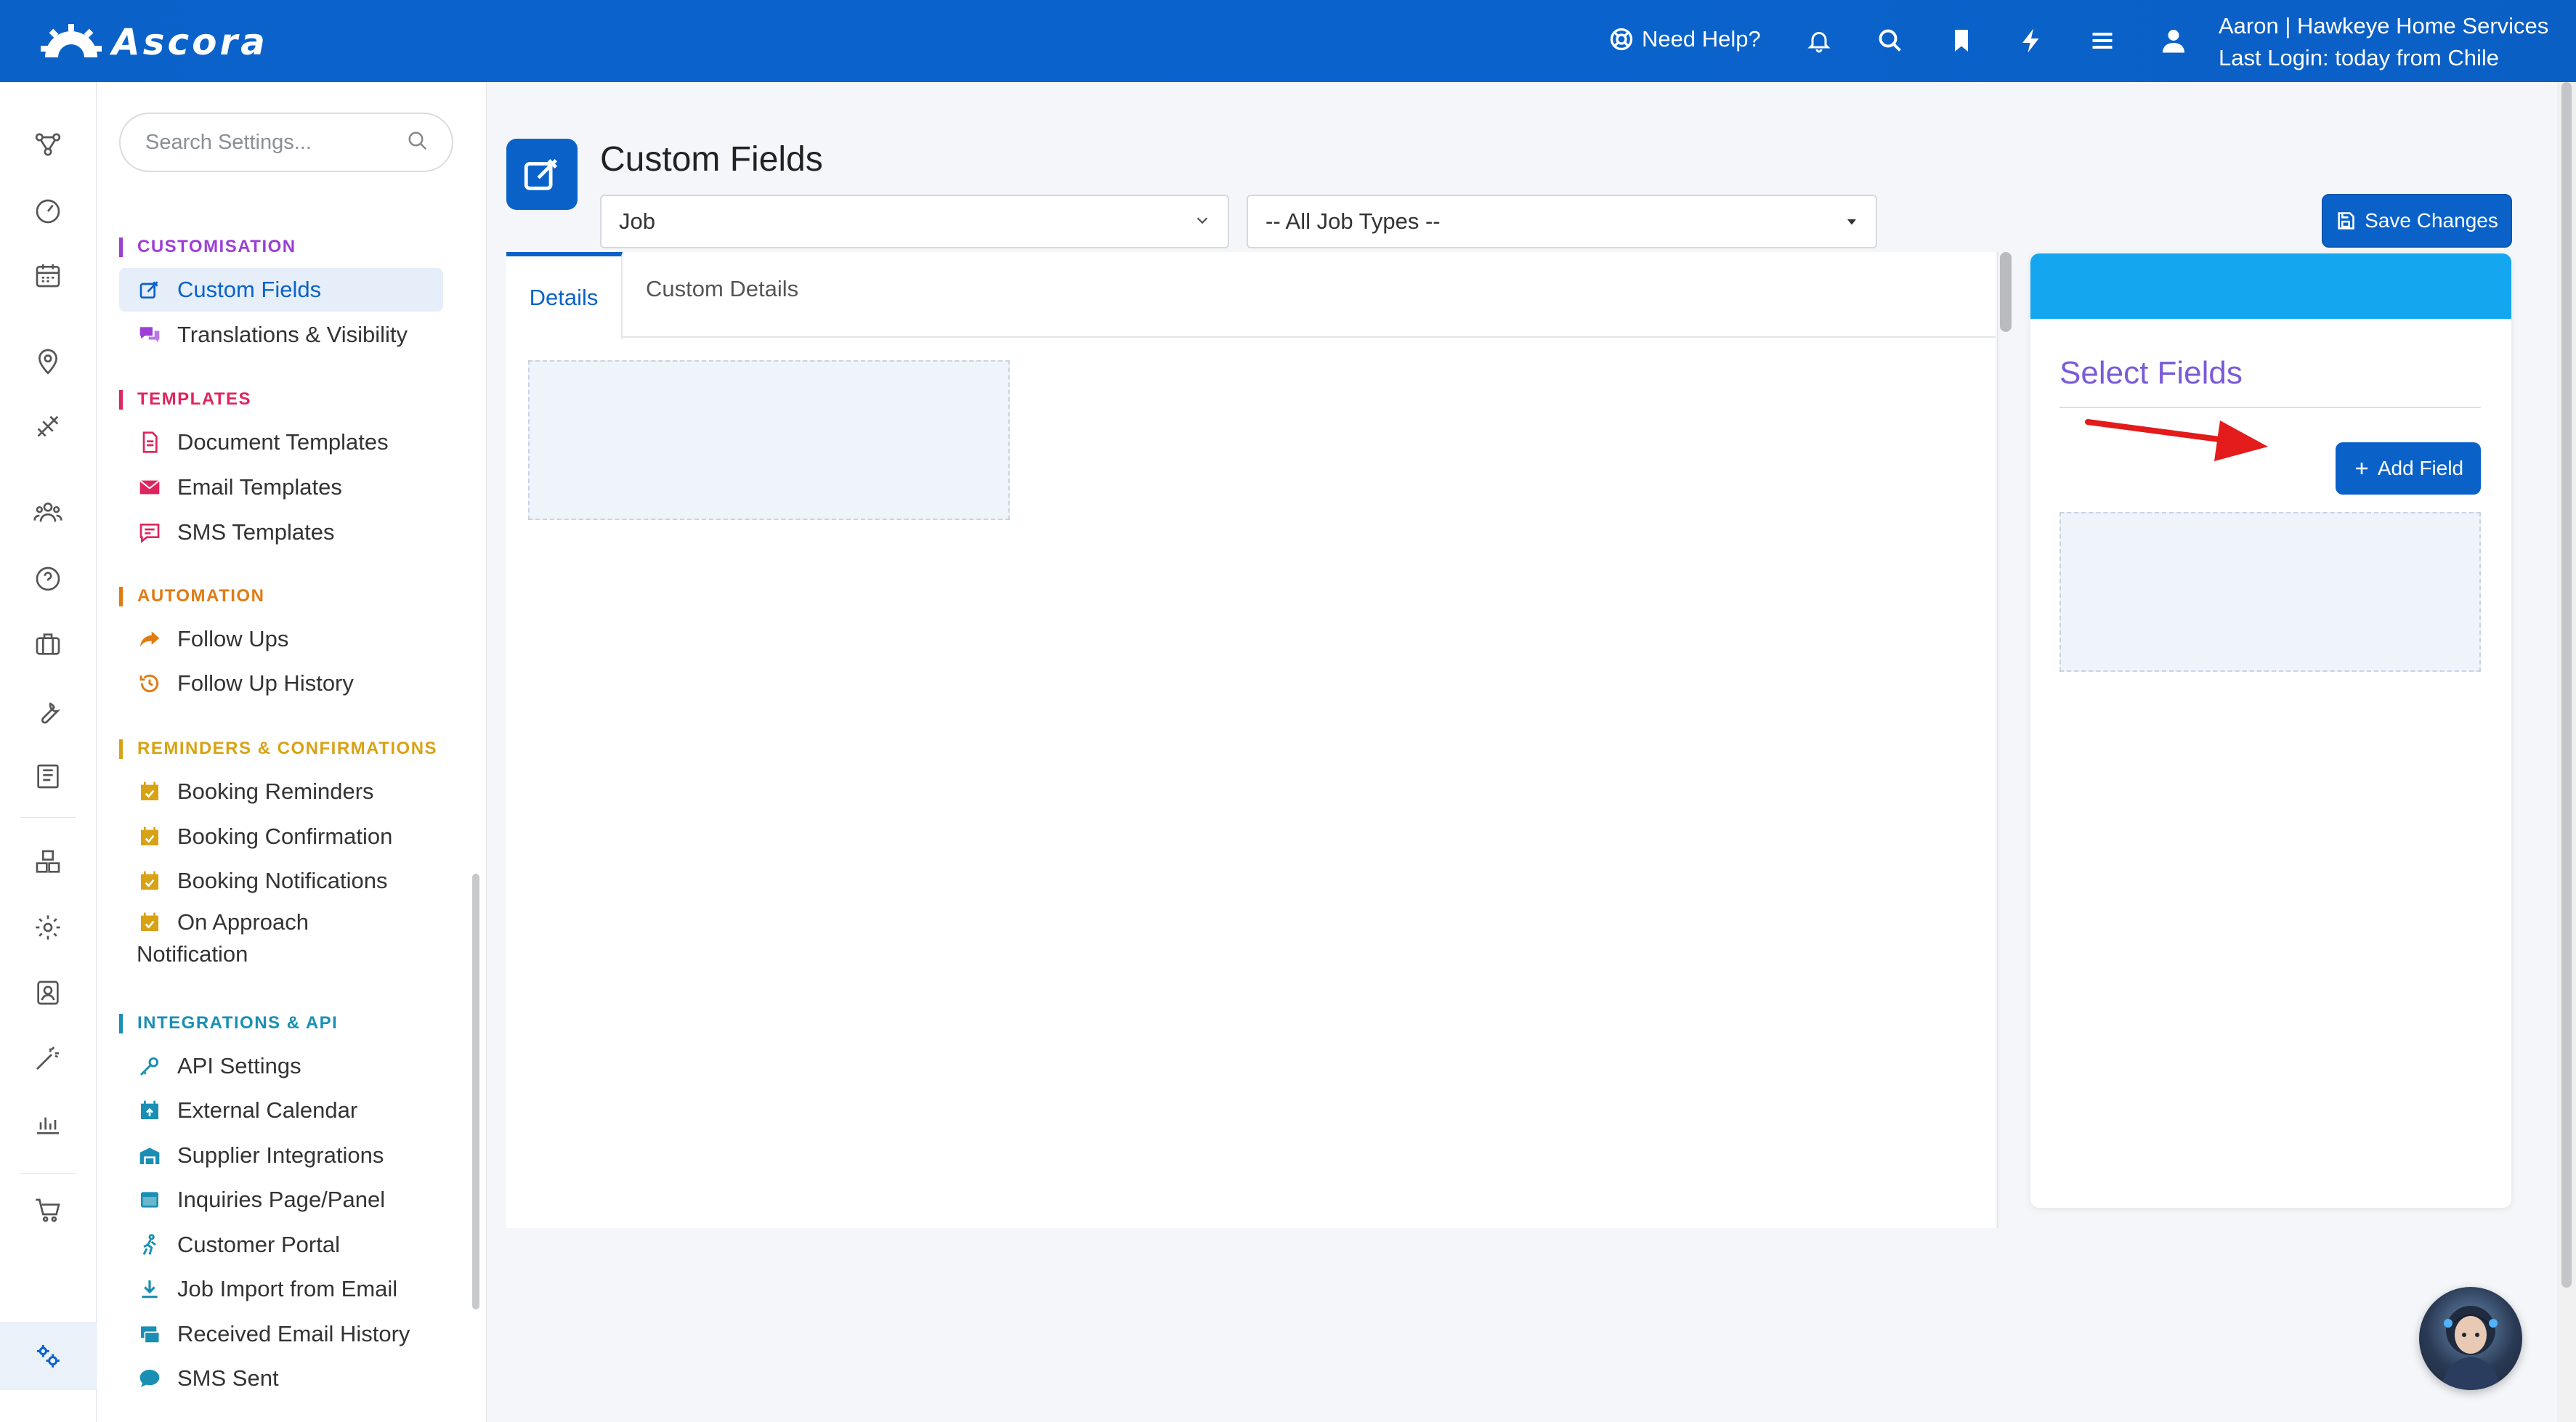 Image resolution: width=2576 pixels, height=1422 pixels. Describe the element at coordinates (1961, 41) in the screenshot. I see `bookmark-icon` at that location.